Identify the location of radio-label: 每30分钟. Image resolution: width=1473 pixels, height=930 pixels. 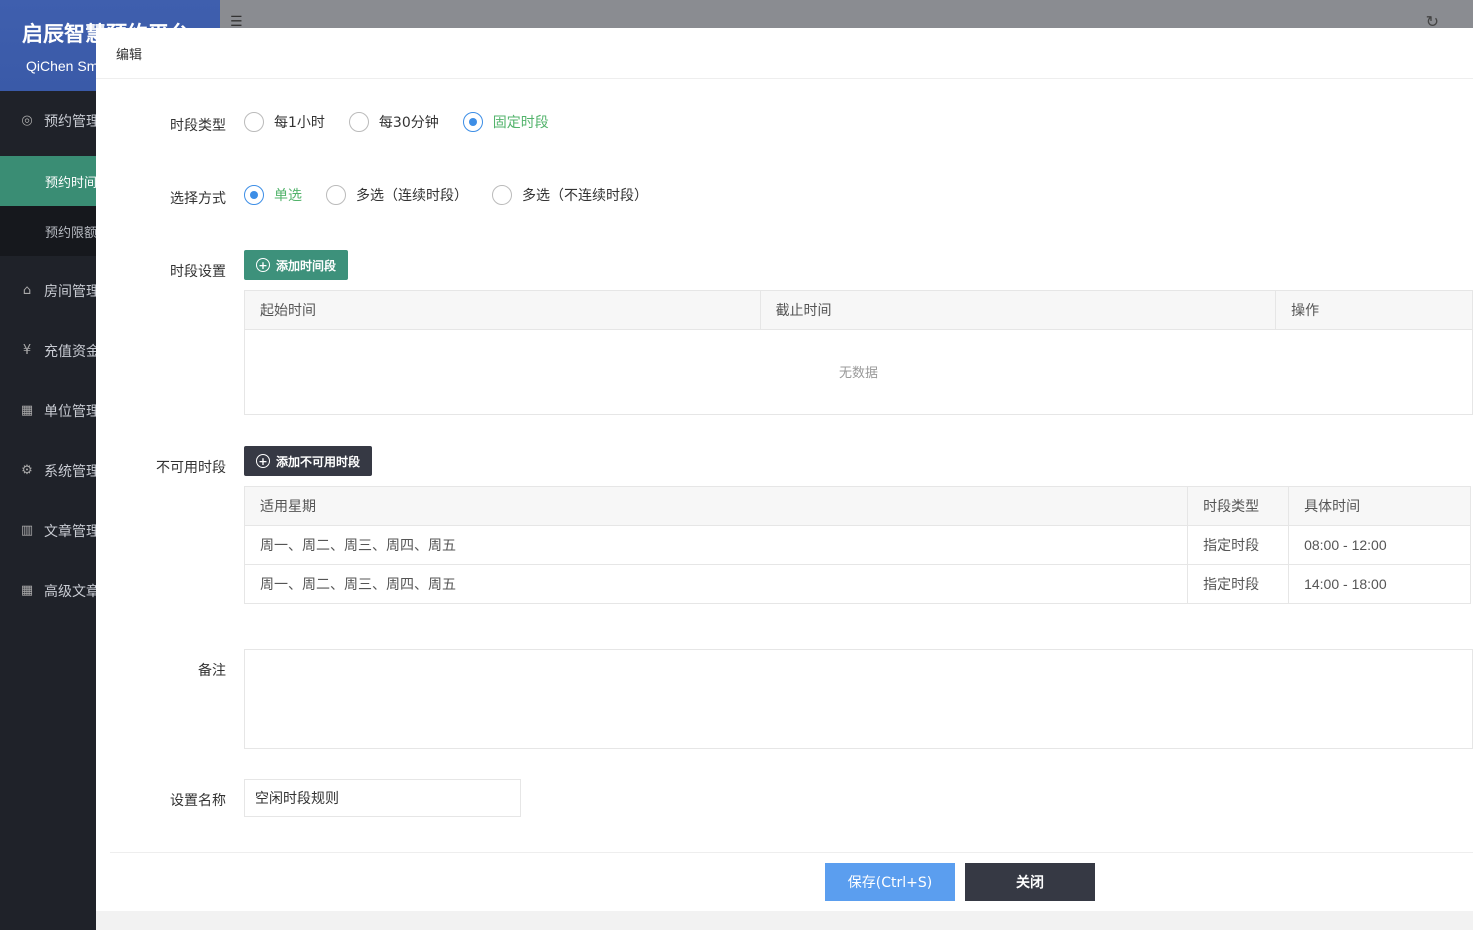
(408, 123).